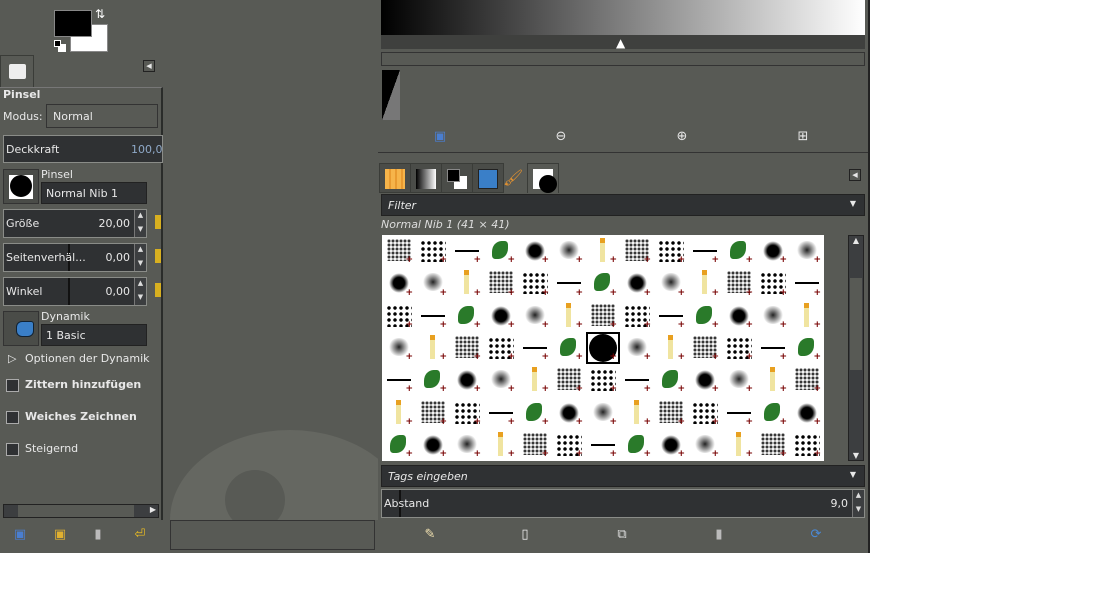 Image resolution: width=1093 pixels, height=615 pixels. What do you see at coordinates (855, 175) in the screenshot?
I see `dock-menu-icon: ◀` at bounding box center [855, 175].